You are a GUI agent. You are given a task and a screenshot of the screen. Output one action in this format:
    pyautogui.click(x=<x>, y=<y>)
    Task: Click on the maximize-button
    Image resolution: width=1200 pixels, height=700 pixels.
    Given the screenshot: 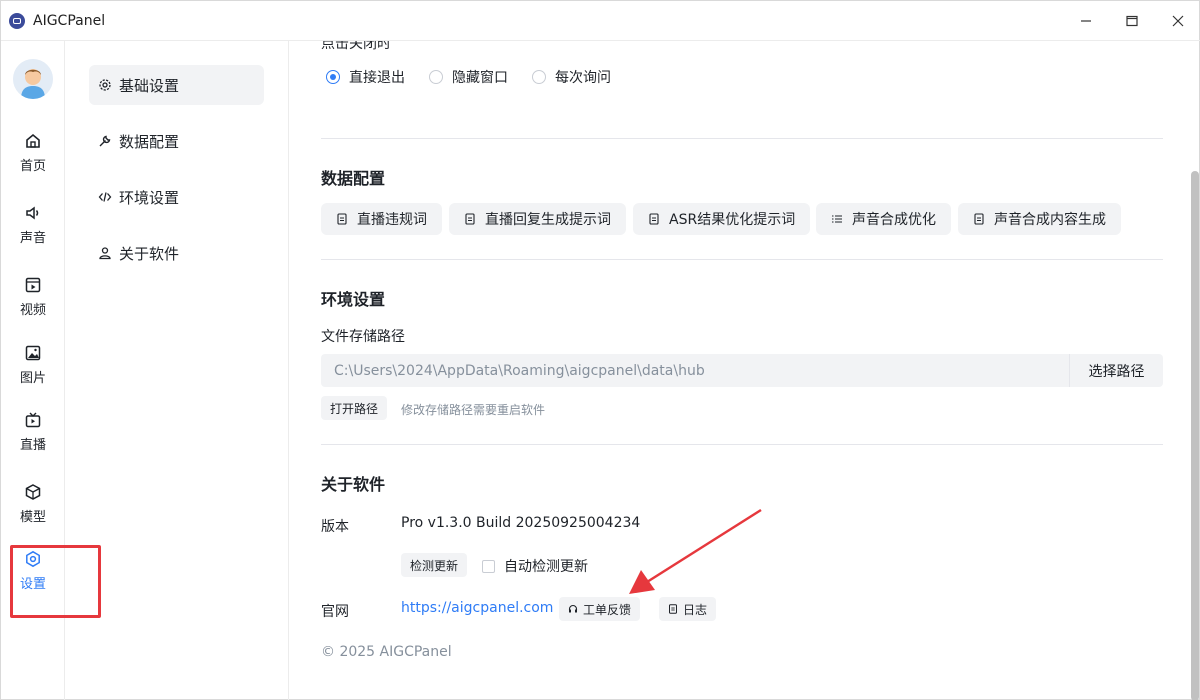 What is the action you would take?
    pyautogui.click(x=1132, y=21)
    